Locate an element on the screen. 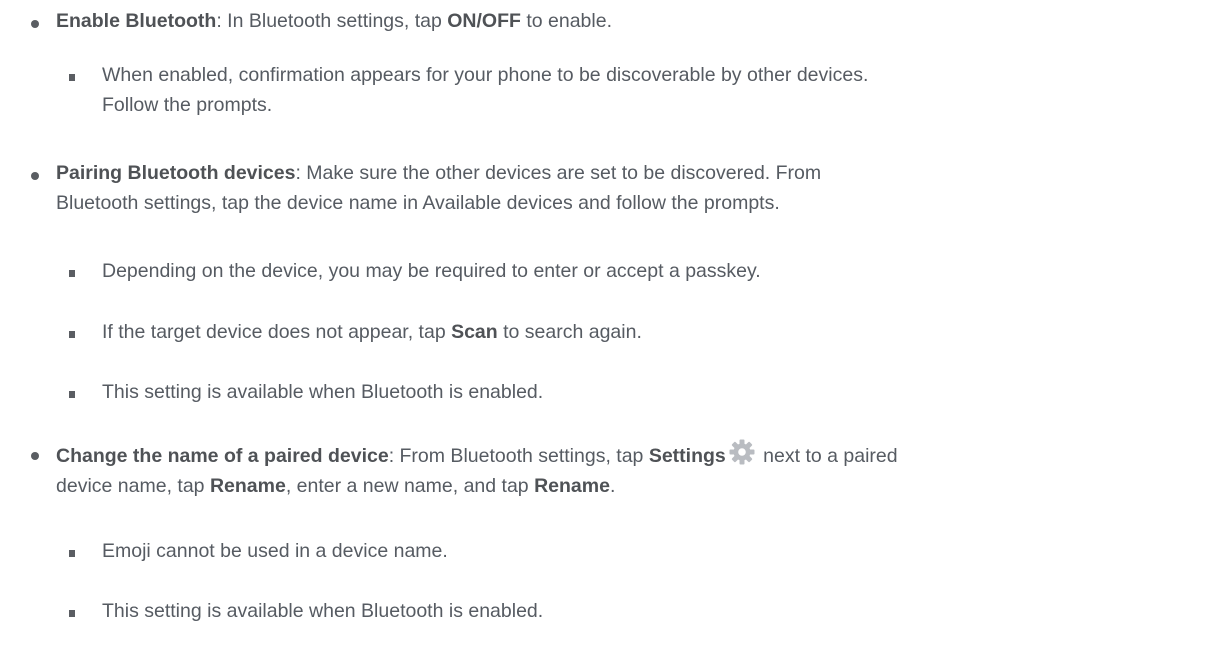  list-item-text: Emoji cannot be used in a device name. is located at coordinates (275, 551).